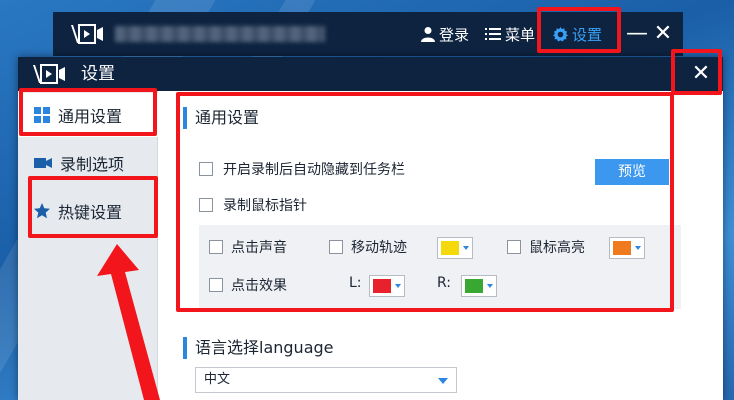 The height and width of the screenshot is (400, 734). I want to click on minimize-button: —, so click(637, 34).